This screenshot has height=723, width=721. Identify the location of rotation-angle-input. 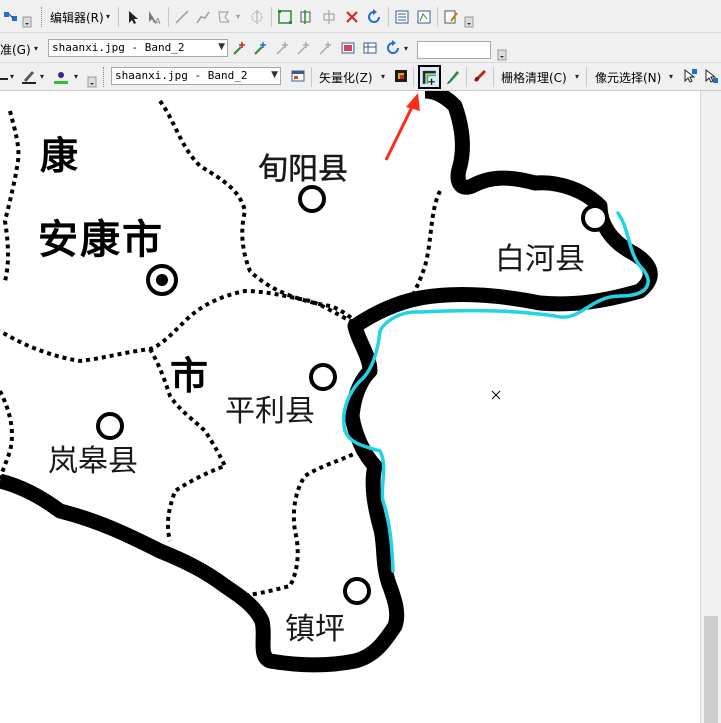
(454, 50).